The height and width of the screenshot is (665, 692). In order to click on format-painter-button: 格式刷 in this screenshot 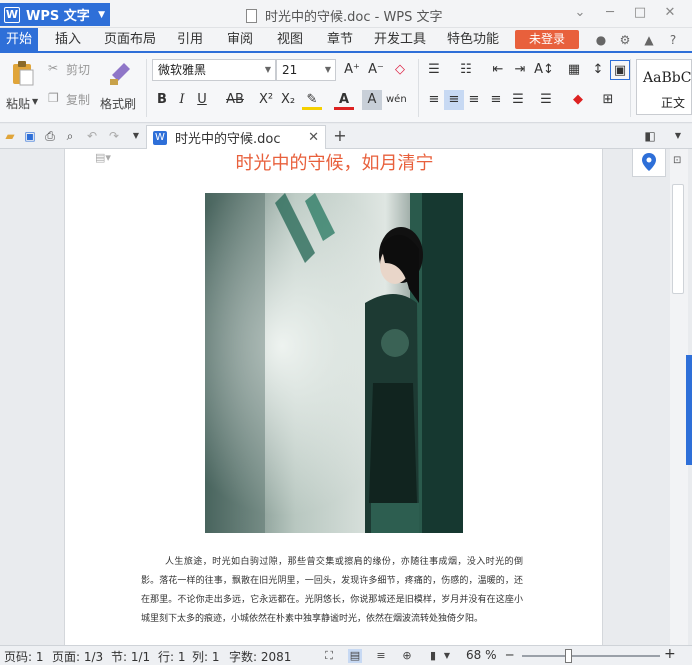, I will do `click(120, 87)`.